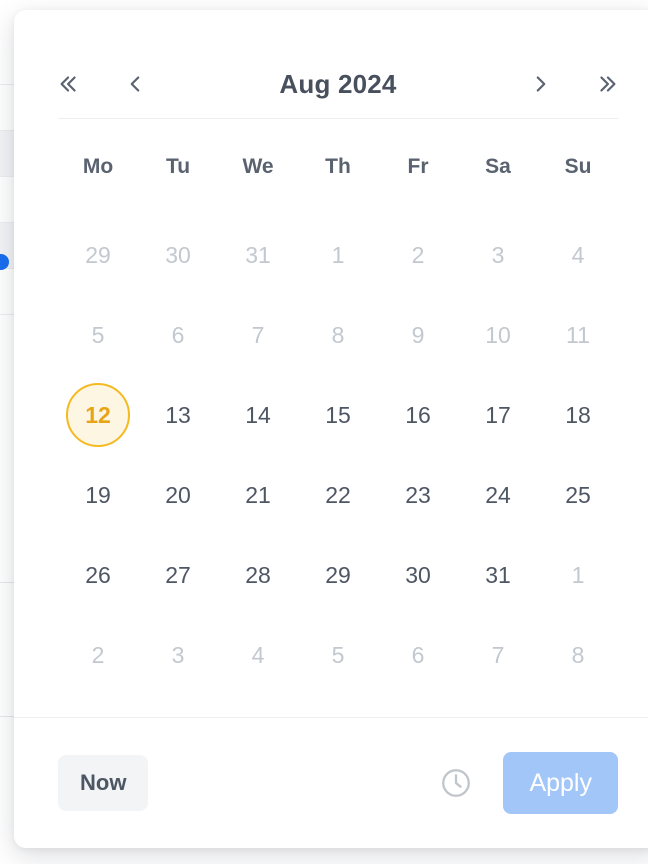 The width and height of the screenshot is (648, 864). I want to click on calendar-day: 19, so click(98, 495).